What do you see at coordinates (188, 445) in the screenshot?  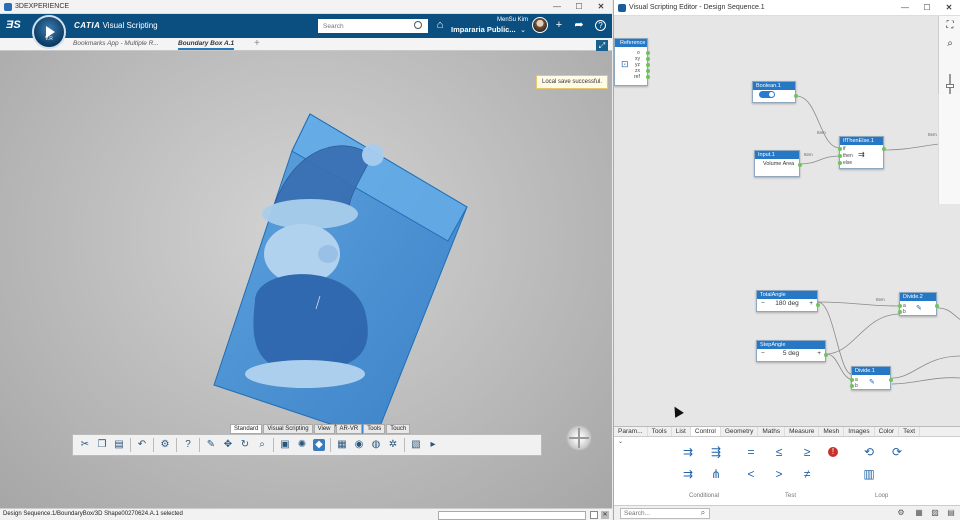 I see `help-tool-icon: ?` at bounding box center [188, 445].